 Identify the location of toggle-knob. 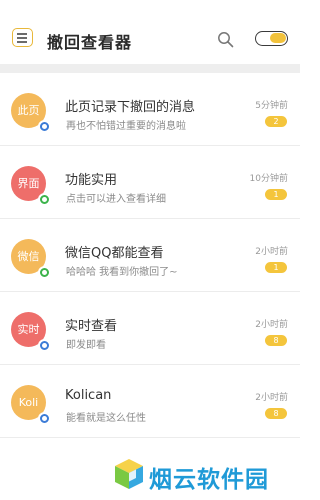
(278, 38).